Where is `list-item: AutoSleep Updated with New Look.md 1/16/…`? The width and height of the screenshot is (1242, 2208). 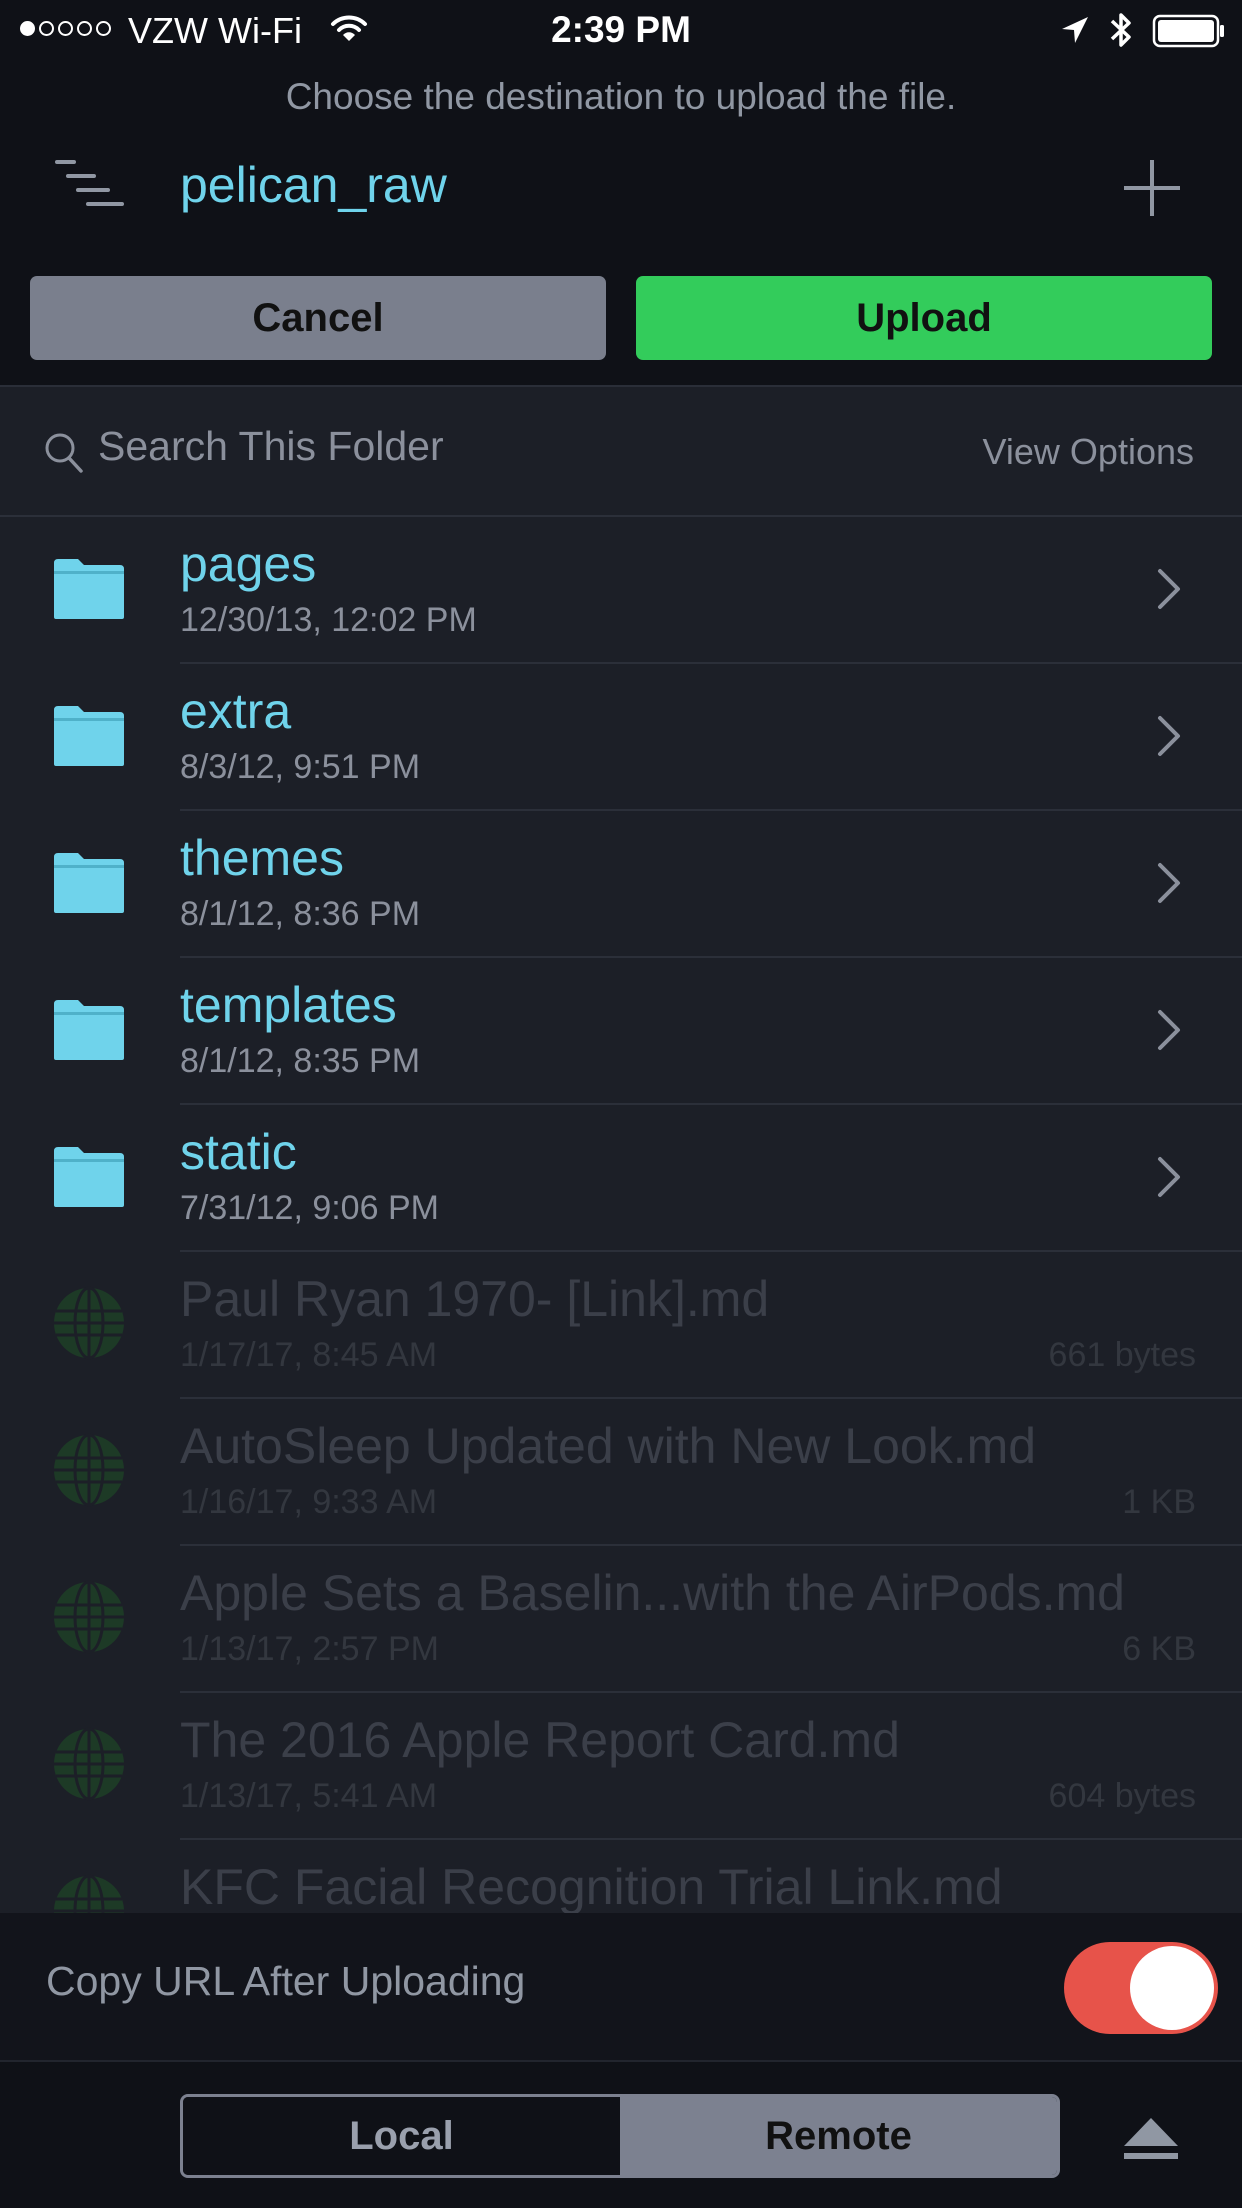
list-item: AutoSleep Updated with New Look.md 1/16/… is located at coordinates (621, 1472).